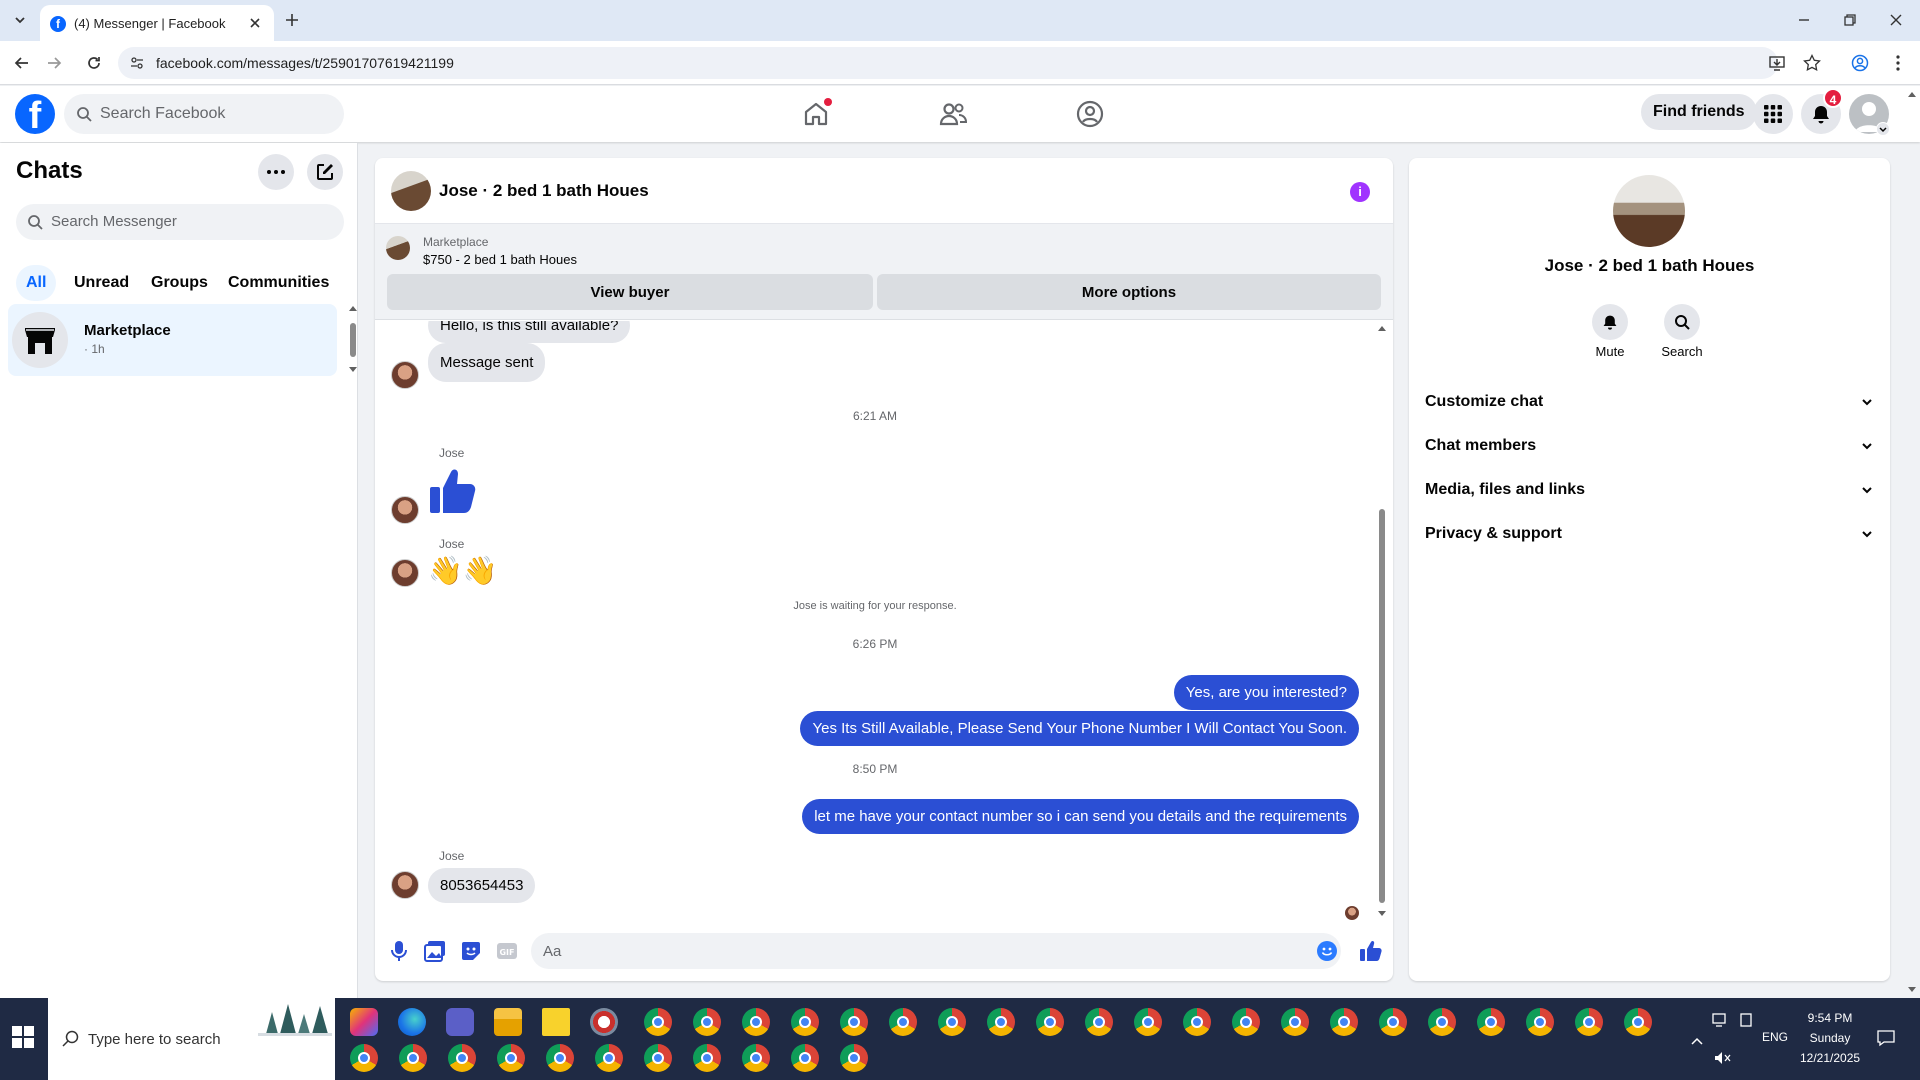 This screenshot has height=1080, width=1920. Describe the element at coordinates (255, 23) in the screenshot. I see `tab-close-icon` at that location.